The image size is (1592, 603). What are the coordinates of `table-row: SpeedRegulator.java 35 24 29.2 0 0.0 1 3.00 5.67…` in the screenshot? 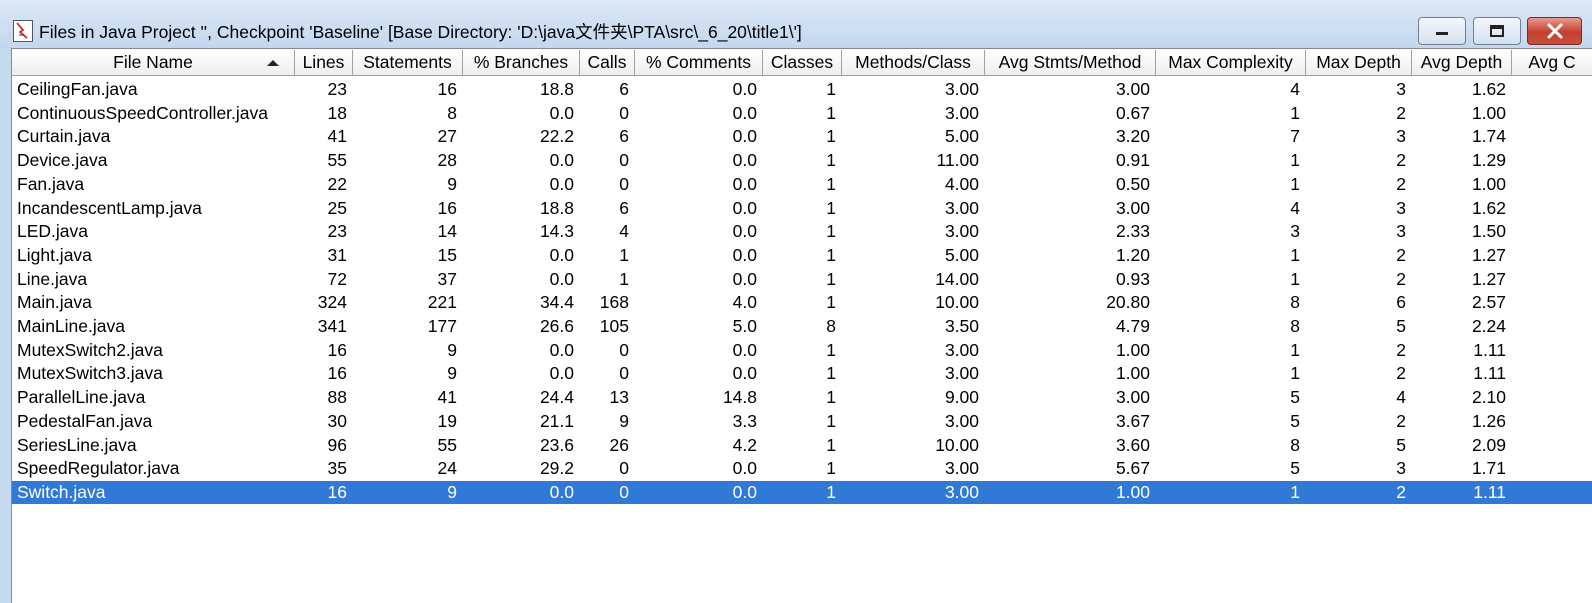 It's located at (802, 468).